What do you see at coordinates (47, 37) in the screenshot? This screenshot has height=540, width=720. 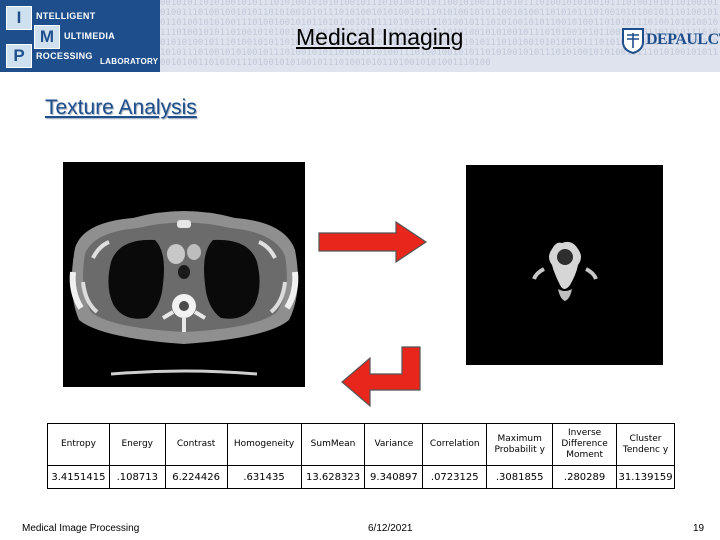 I see `imp-letter-m: M` at bounding box center [47, 37].